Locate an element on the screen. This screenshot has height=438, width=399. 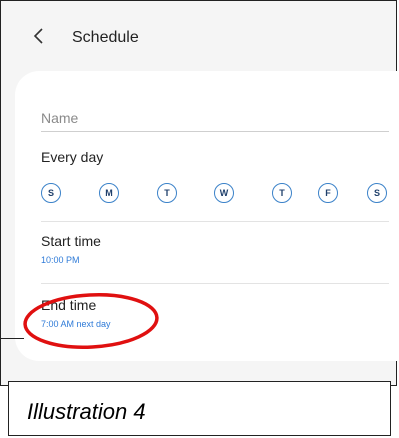
callout-line is located at coordinates (12, 338).